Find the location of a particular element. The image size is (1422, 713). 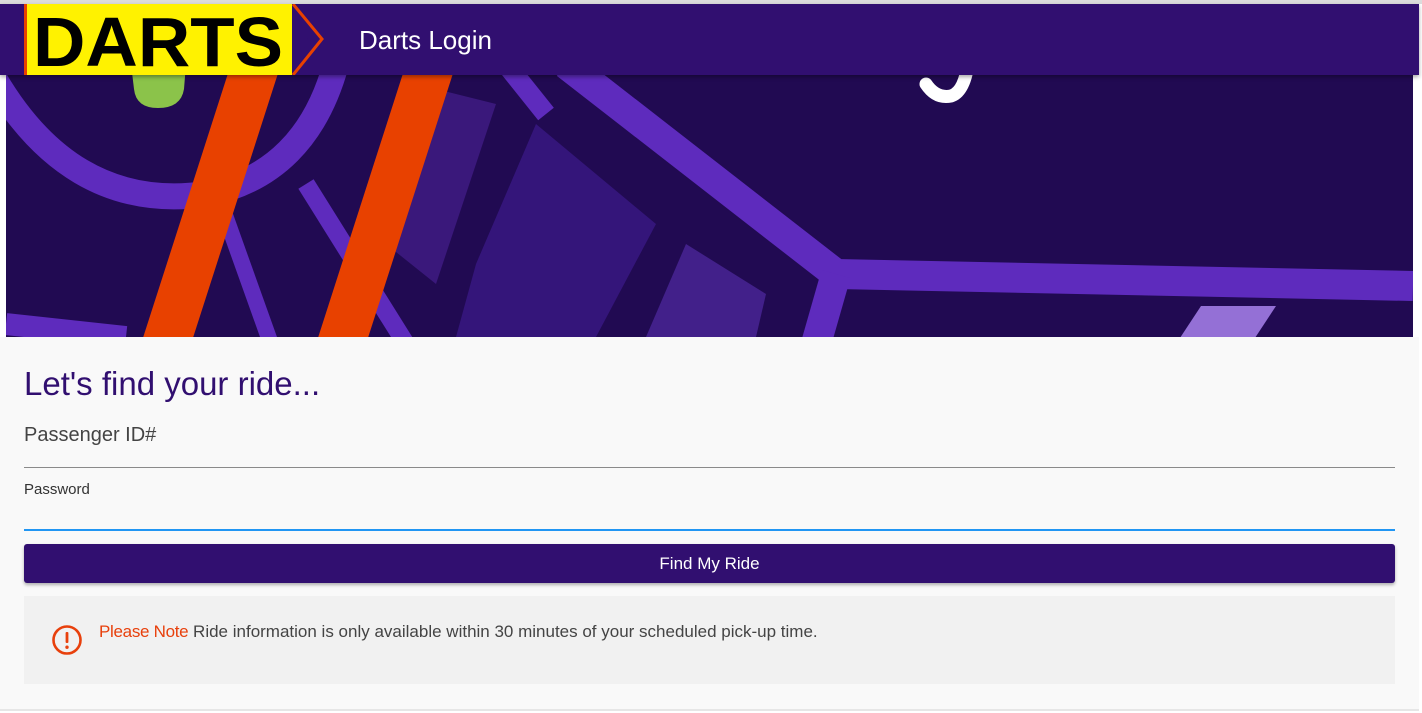

passenger-id-label: Passenger ID# is located at coordinates (90, 435).